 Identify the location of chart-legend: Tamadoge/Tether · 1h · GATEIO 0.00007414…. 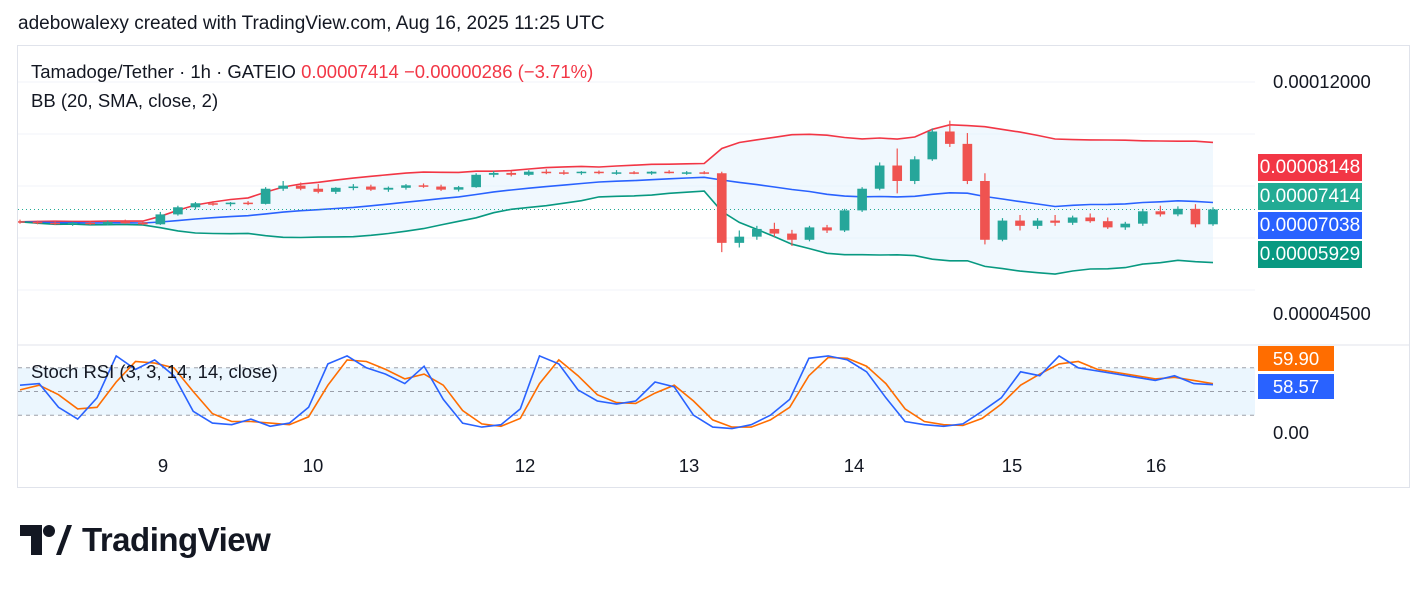
(312, 90).